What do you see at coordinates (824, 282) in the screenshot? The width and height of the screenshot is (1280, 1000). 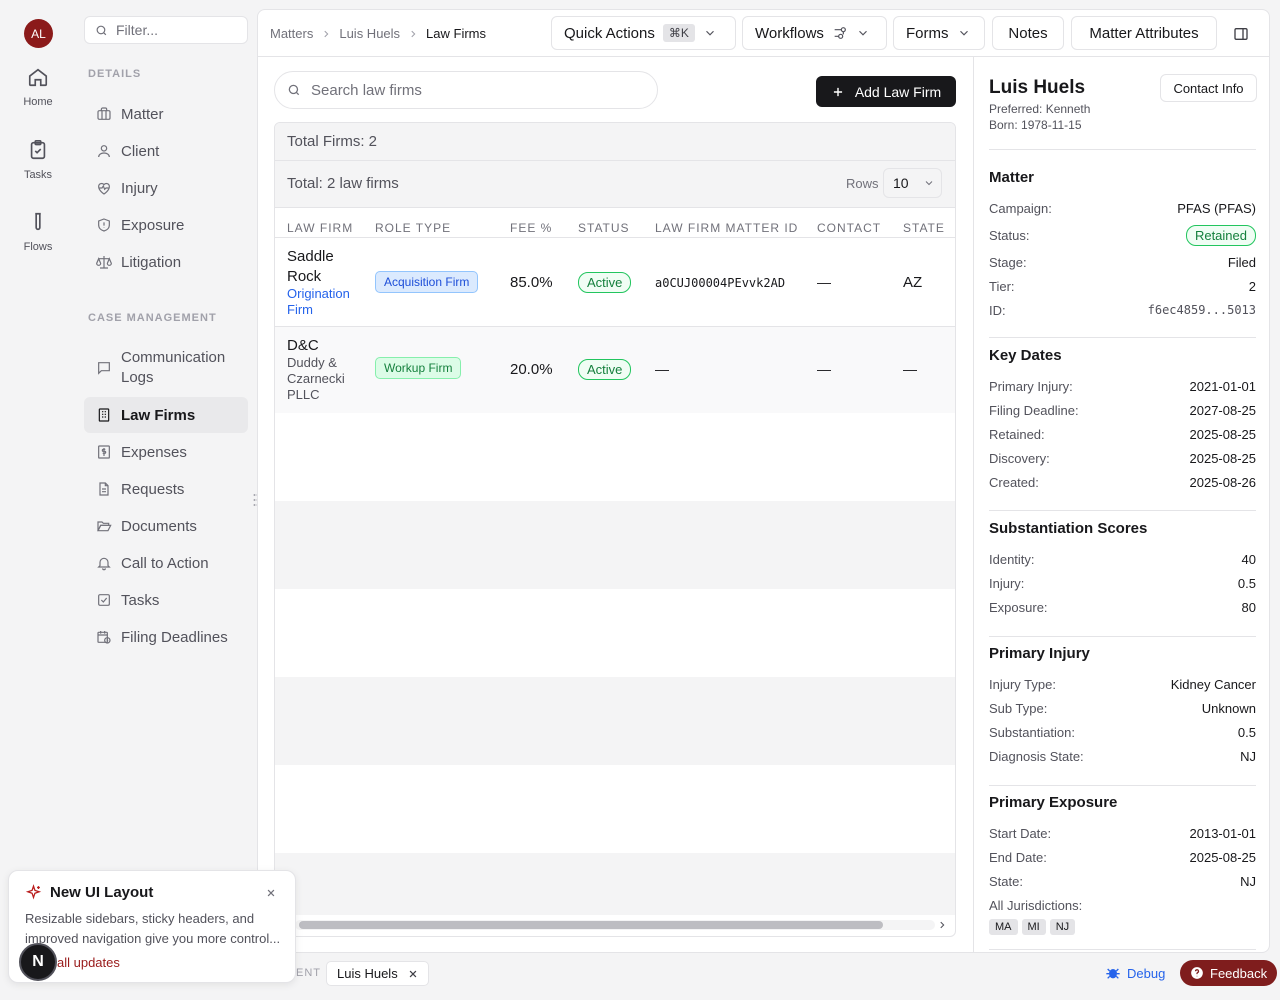 I see `contact-value: —` at bounding box center [824, 282].